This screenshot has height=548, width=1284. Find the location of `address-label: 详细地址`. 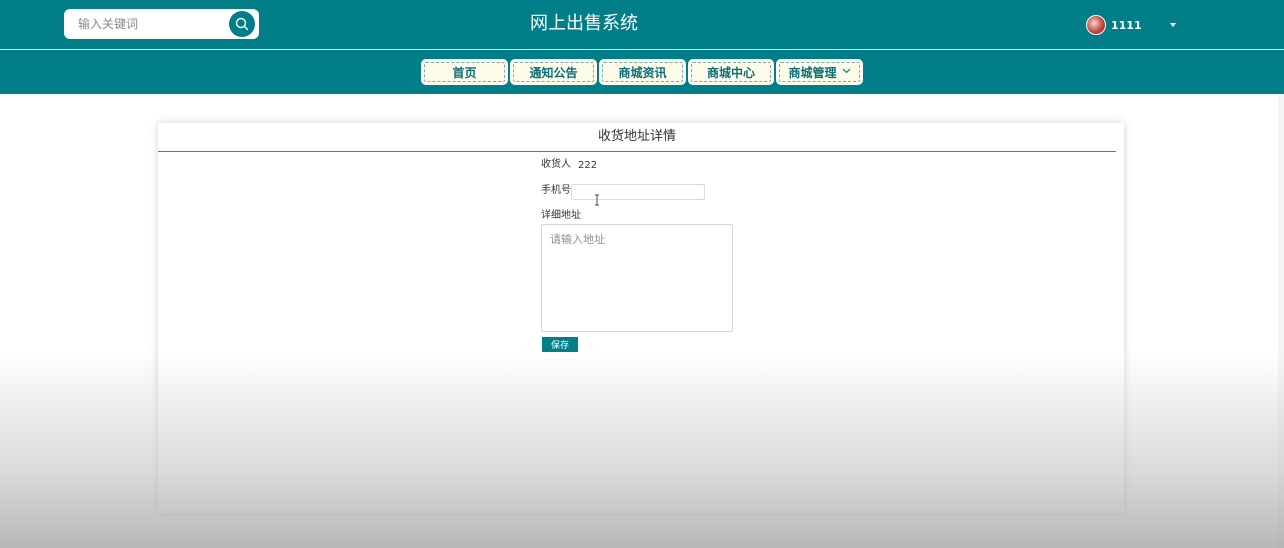

address-label: 详细地址 is located at coordinates (561, 215).